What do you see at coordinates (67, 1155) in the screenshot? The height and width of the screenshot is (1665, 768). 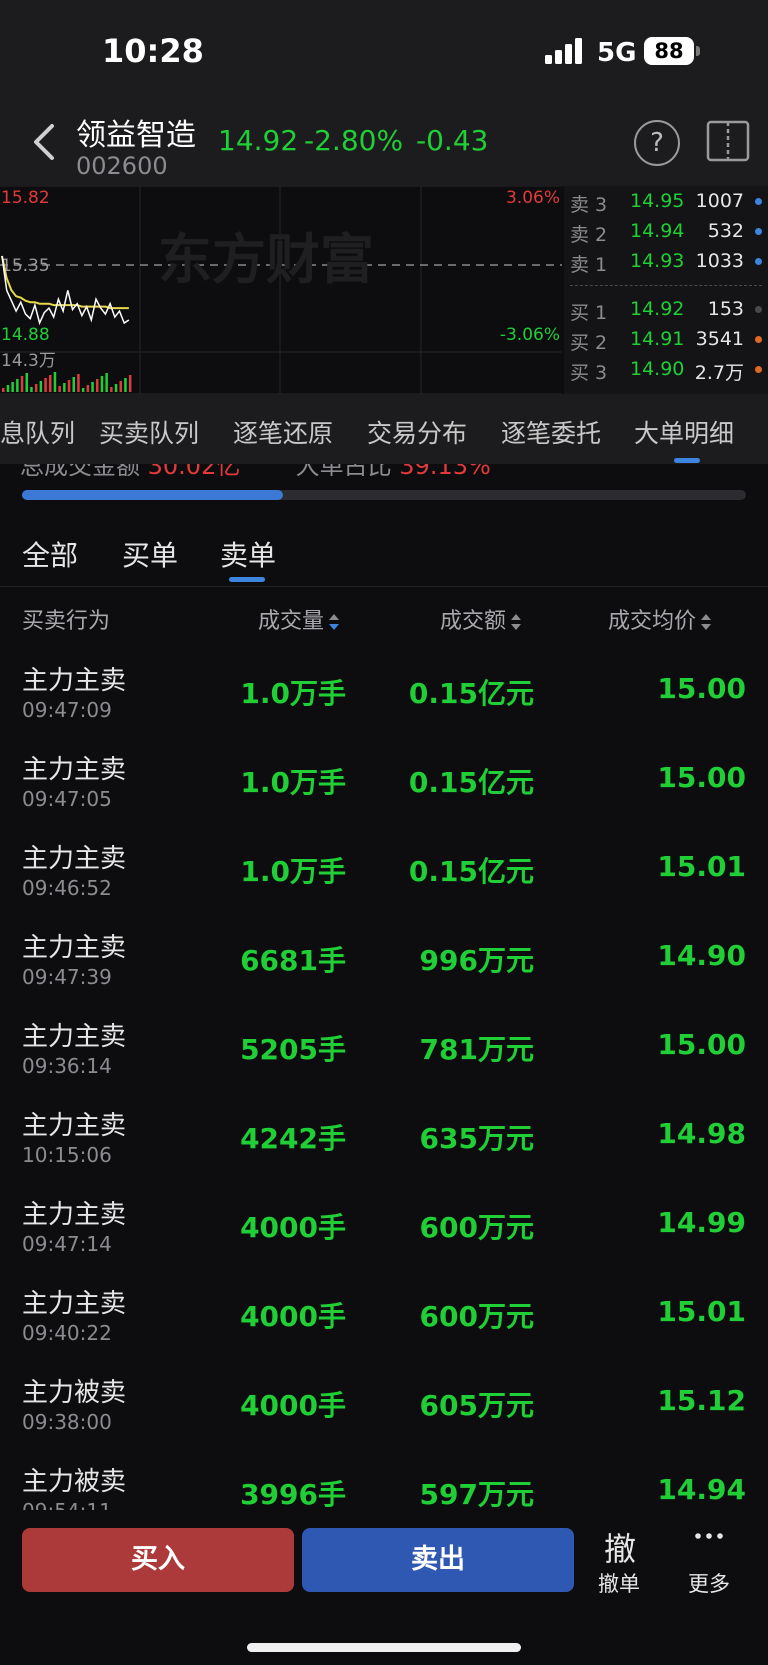 I see `row-time: 10:15:06` at bounding box center [67, 1155].